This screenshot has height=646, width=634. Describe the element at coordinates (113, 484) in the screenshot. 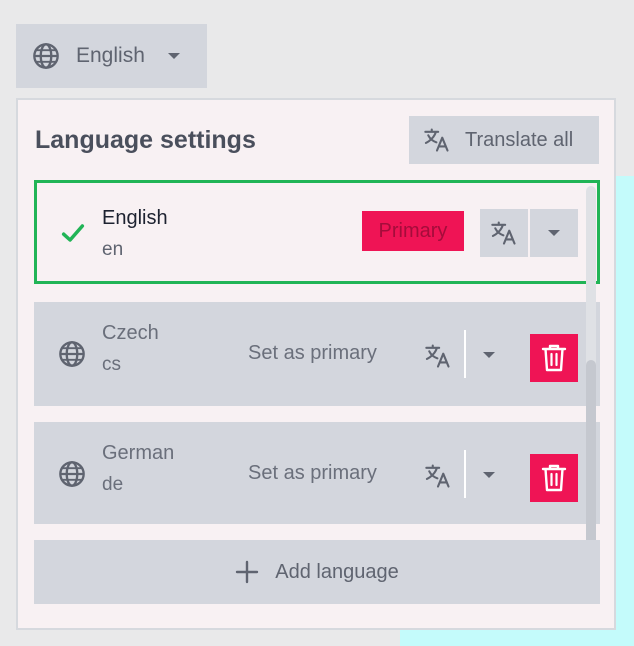

I see `language-code: de` at that location.